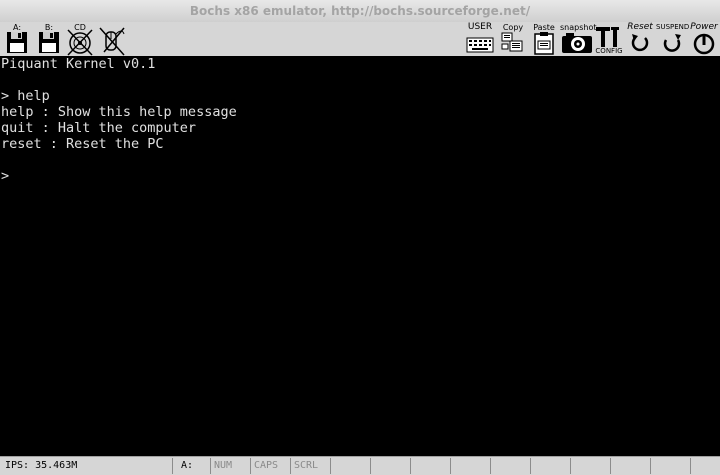  I want to click on floppy-b-button: B:, so click(49, 39).